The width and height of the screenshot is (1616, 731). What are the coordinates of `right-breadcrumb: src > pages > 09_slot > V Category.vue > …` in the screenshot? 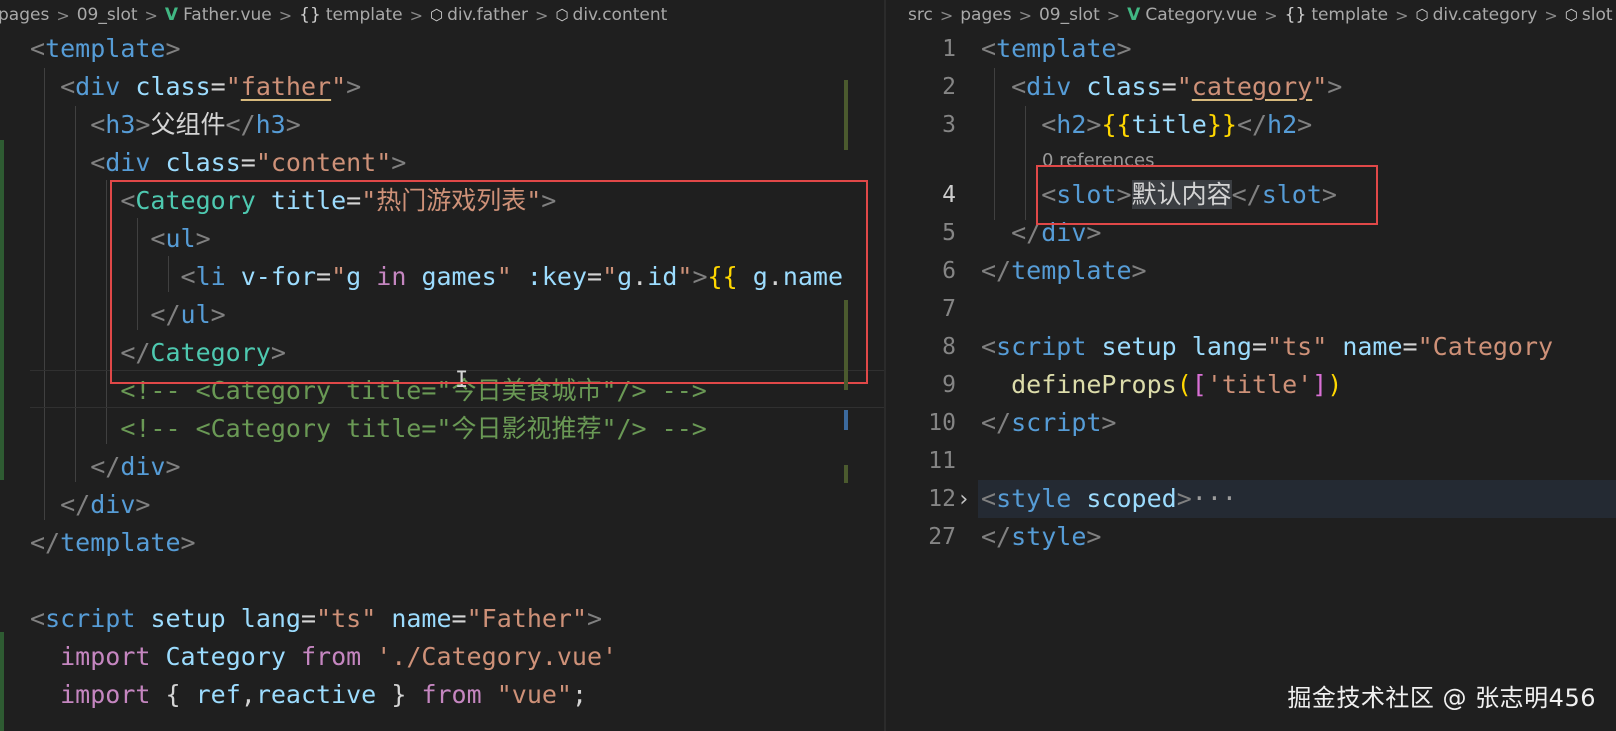 It's located at (1262, 15).